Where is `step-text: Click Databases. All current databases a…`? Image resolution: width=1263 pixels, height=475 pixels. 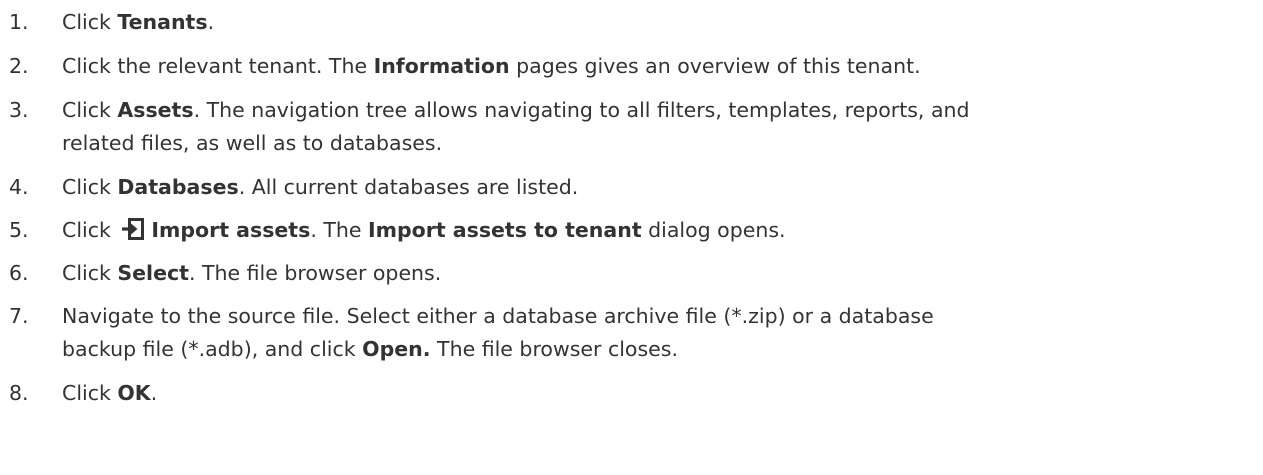 step-text: Click Databases. All current databases a… is located at coordinates (652, 187).